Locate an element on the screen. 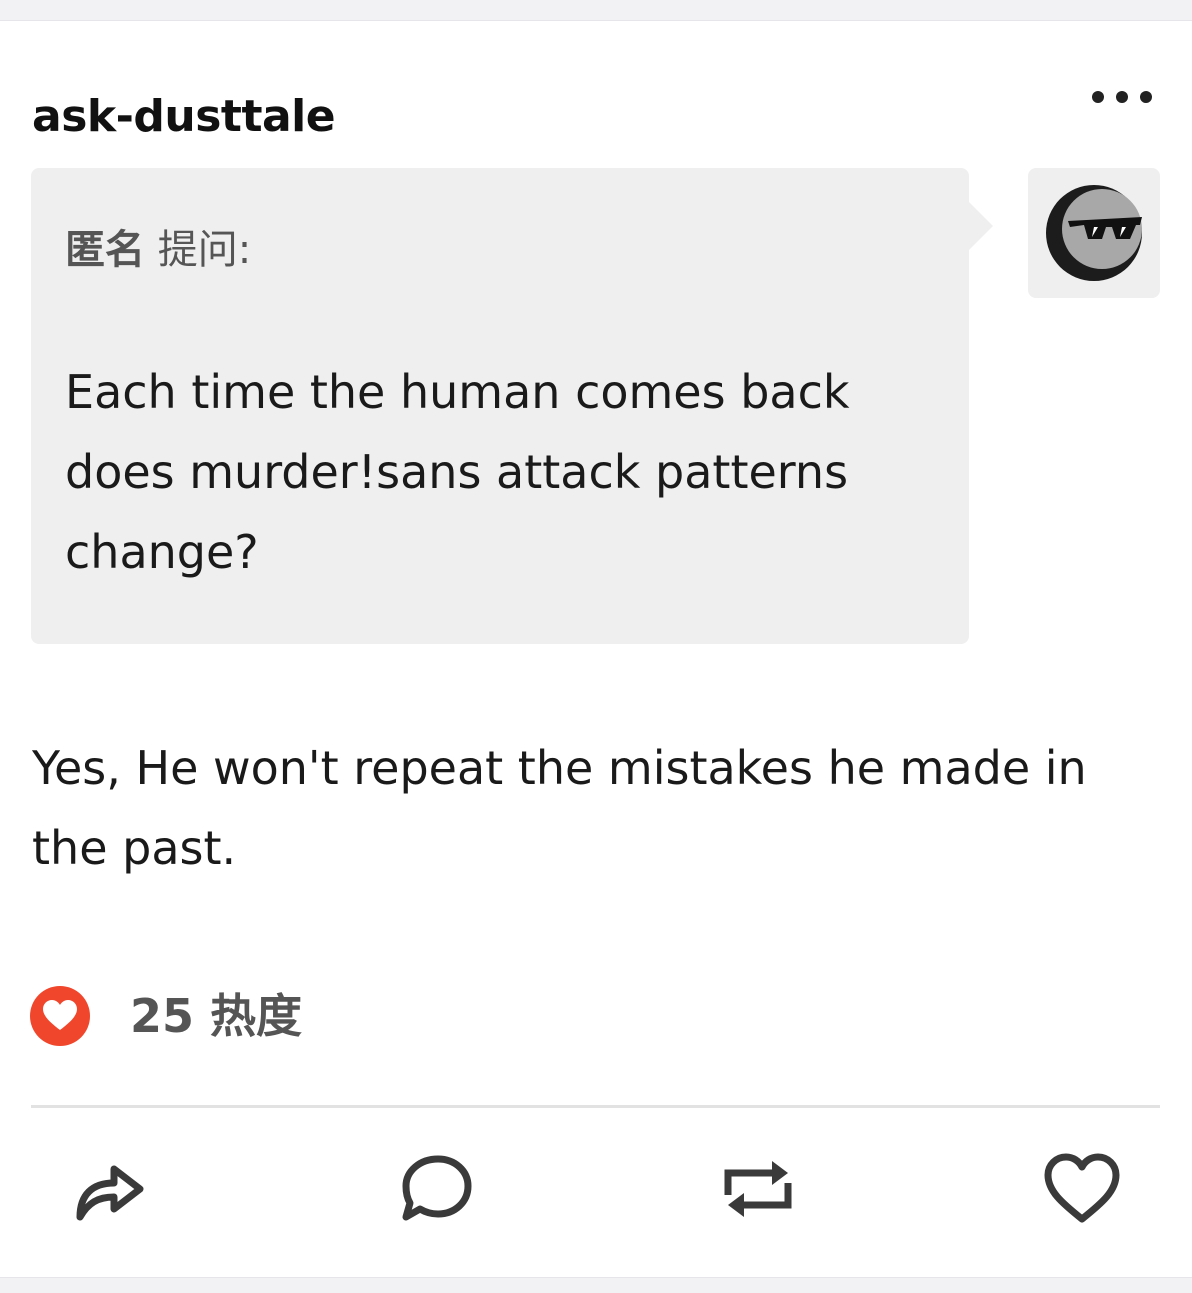 This screenshot has height=1293, width=1192. asker-label: 匿名 提问: is located at coordinates (158, 250).